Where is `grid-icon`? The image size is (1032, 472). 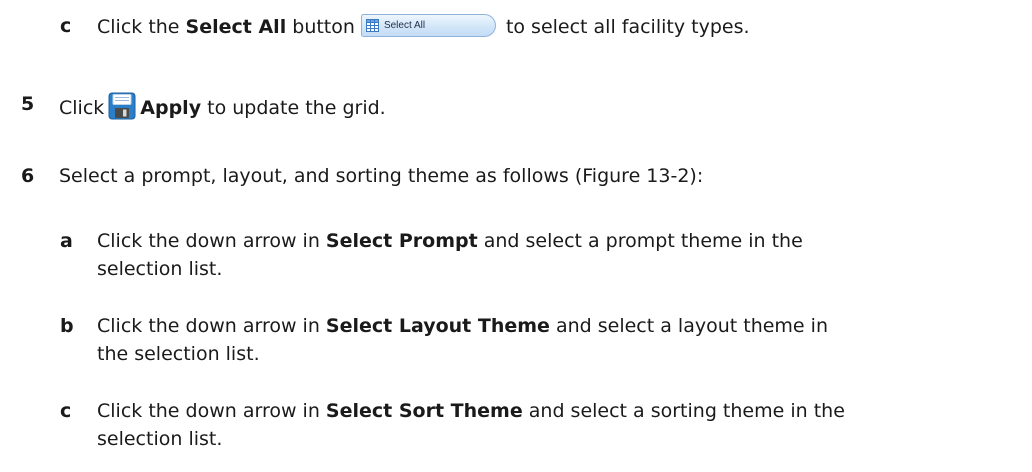 grid-icon is located at coordinates (372, 25).